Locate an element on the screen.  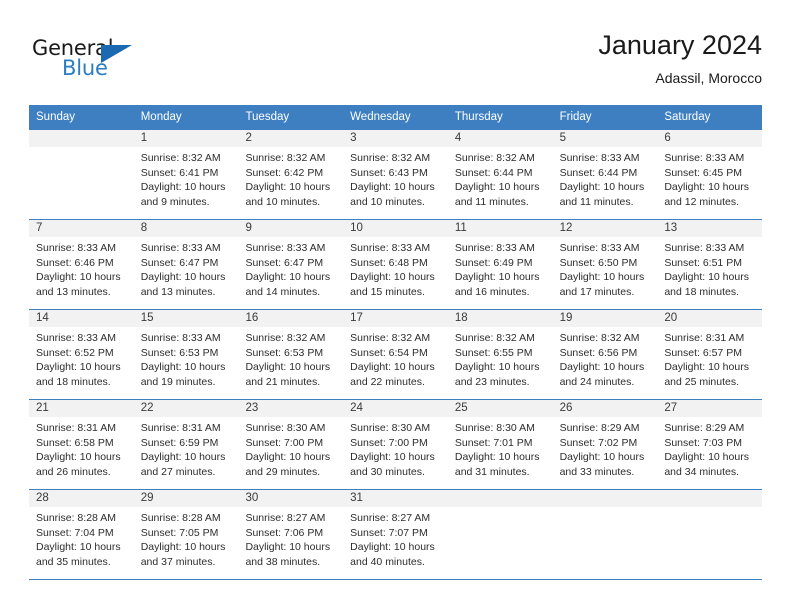
day-details is located at coordinates (605, 509).